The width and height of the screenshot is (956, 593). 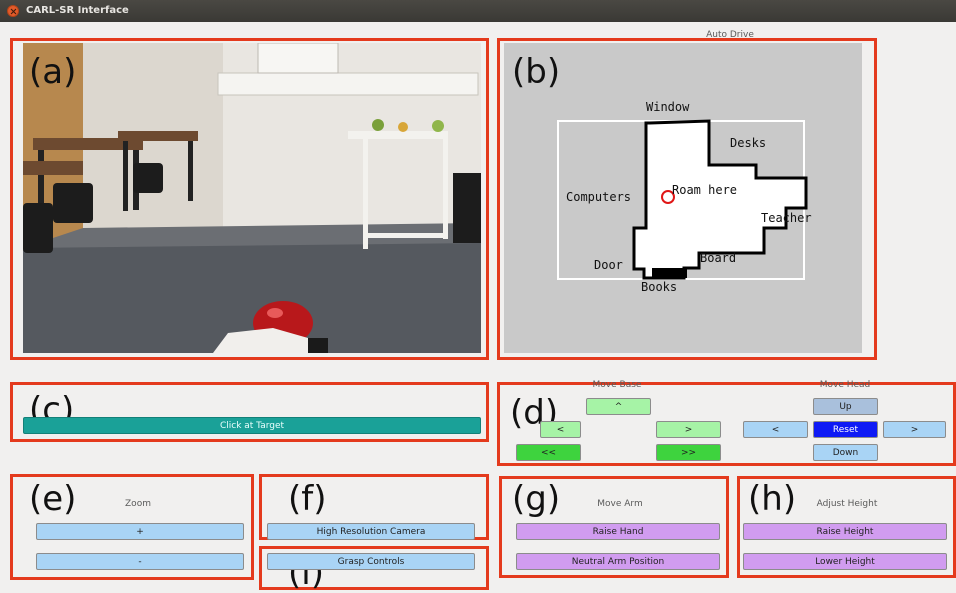 I want to click on map-label-books: Books, so click(x=659, y=287).